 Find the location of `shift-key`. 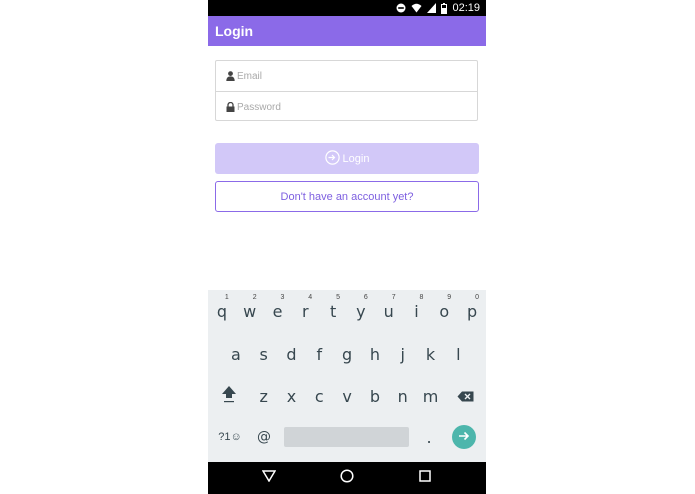

shift-key is located at coordinates (229, 396).